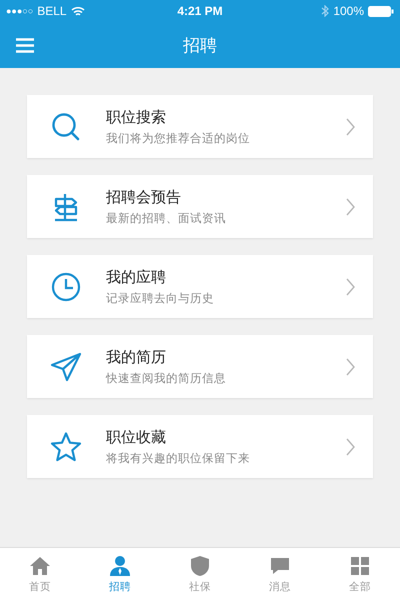 Image resolution: width=400 pixels, height=600 pixels. Describe the element at coordinates (200, 206) in the screenshot. I see `menu-card: 招聘会预告 最新的招聘、面试资讯` at that location.